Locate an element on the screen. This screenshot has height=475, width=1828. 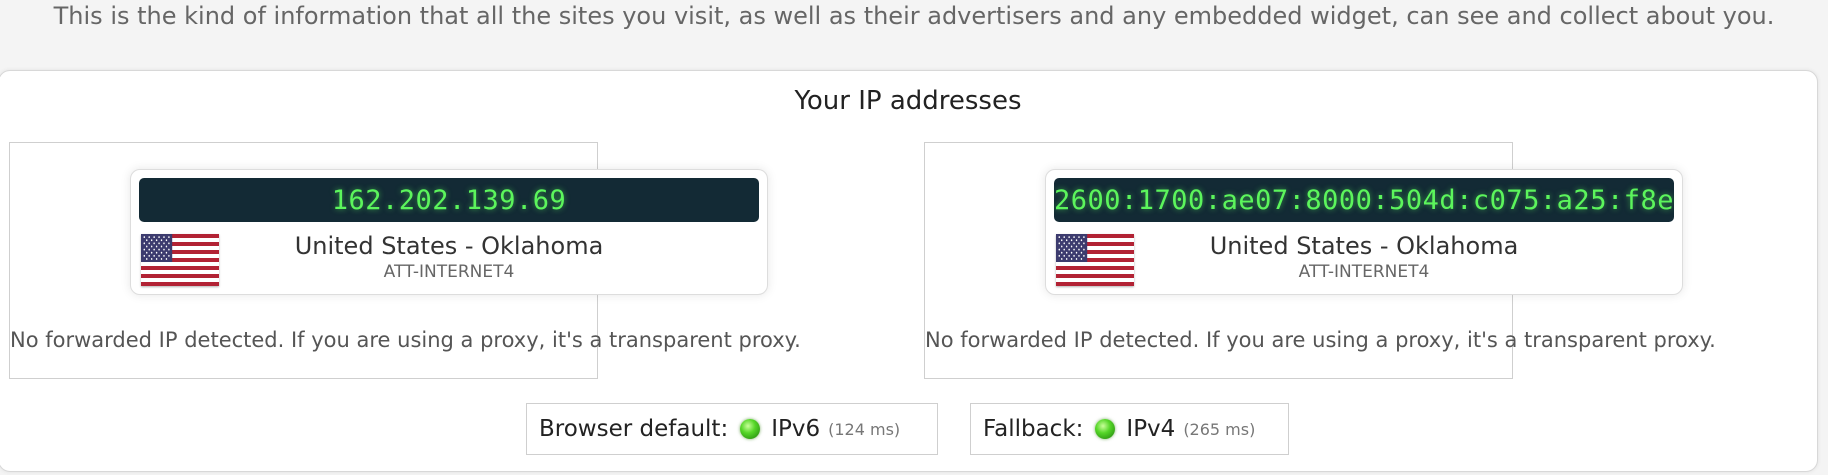
ipv6-address: 2600:1700:ae07:8000:504d:c075:a25:f8e is located at coordinates (1364, 200).